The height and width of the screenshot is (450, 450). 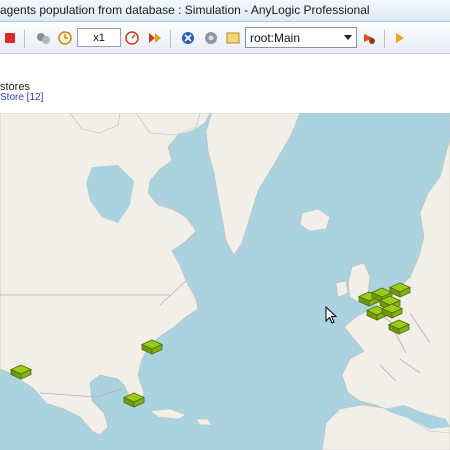 I want to click on forward-icon, so click(x=369, y=38).